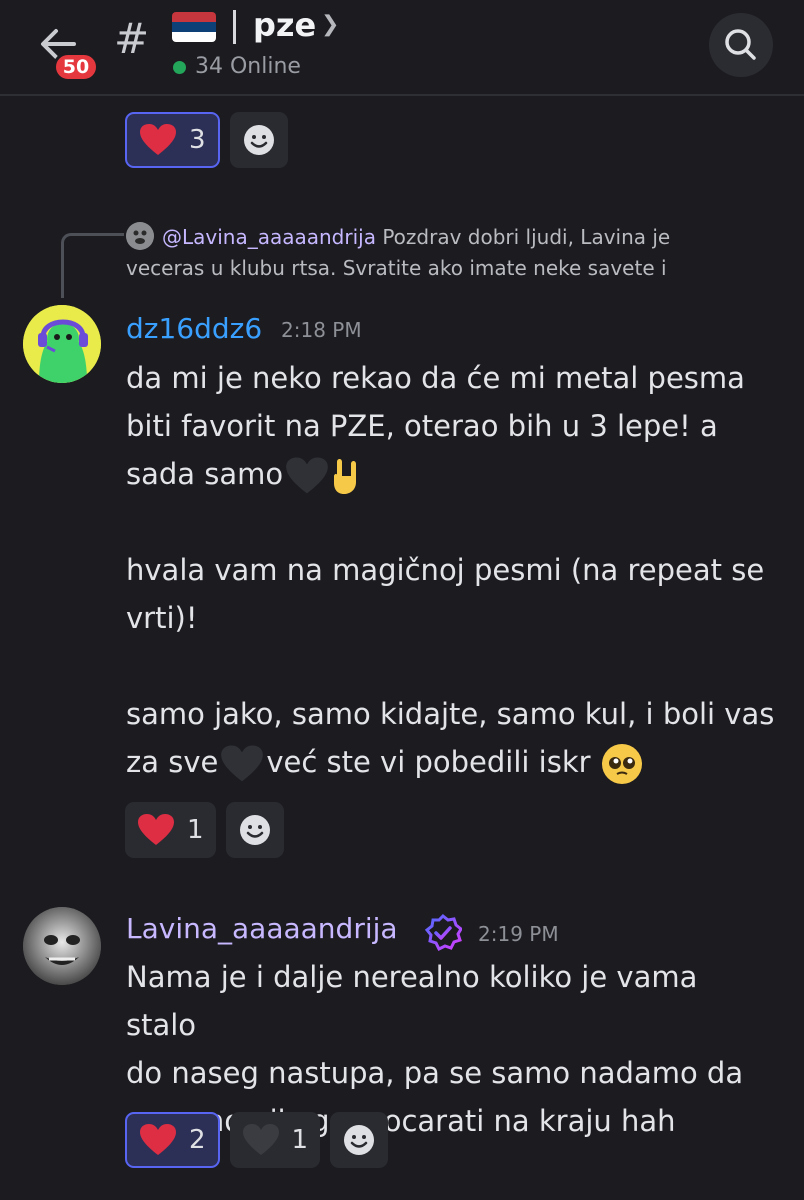  I want to click on reaction-bar: 3, so click(206, 140).